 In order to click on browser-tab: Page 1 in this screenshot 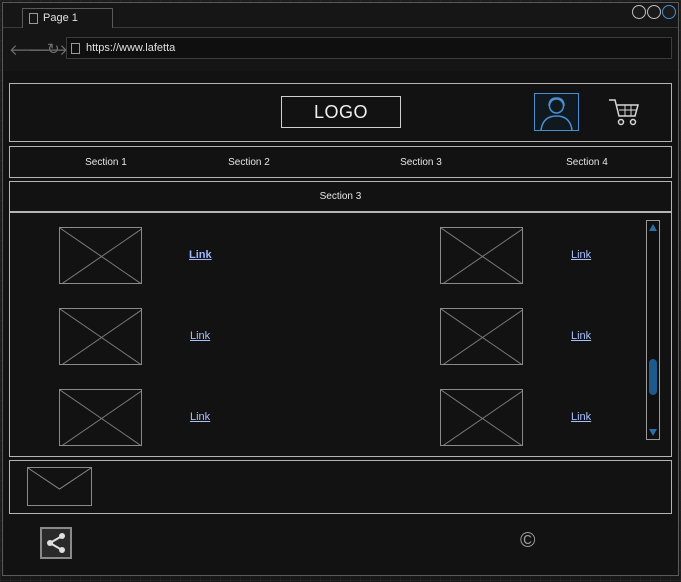, I will do `click(67, 18)`.